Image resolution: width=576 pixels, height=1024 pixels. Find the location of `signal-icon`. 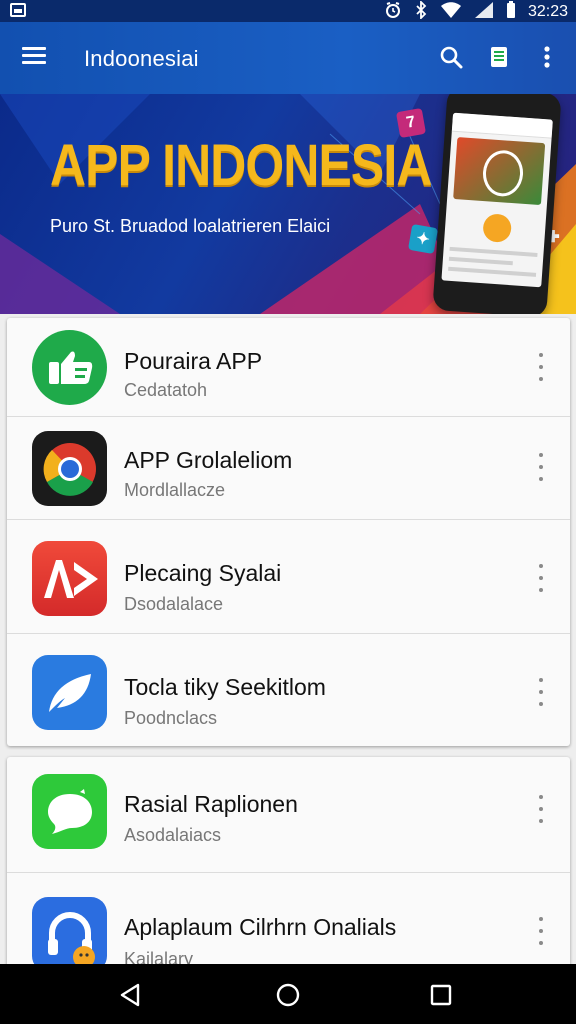

signal-icon is located at coordinates (484, 12).